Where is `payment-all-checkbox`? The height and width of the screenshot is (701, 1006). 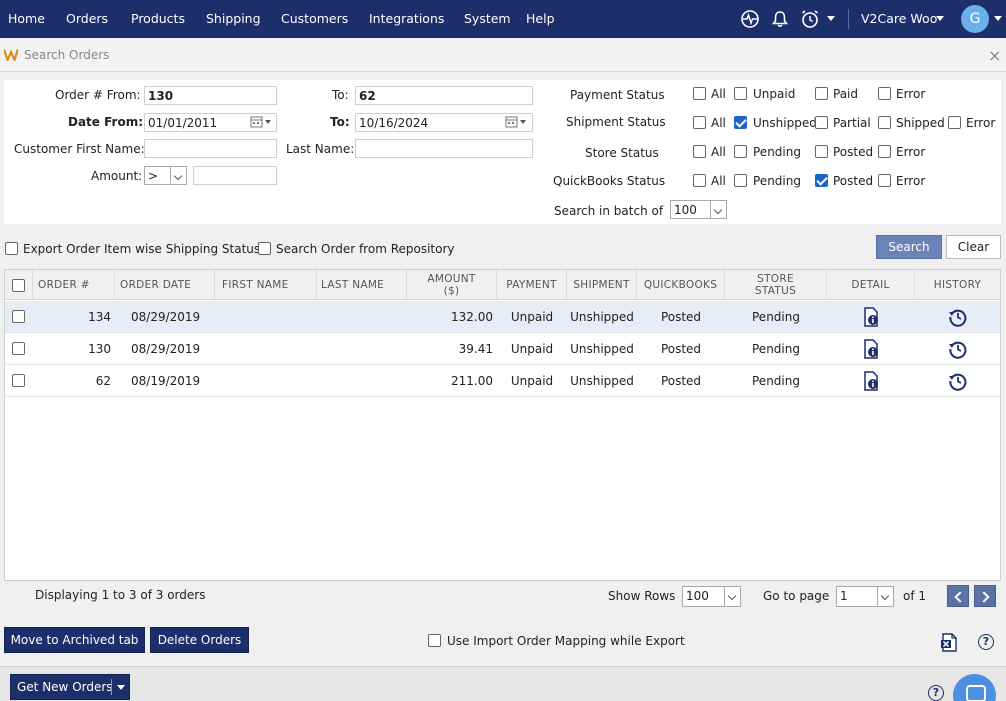 payment-all-checkbox is located at coordinates (699, 93).